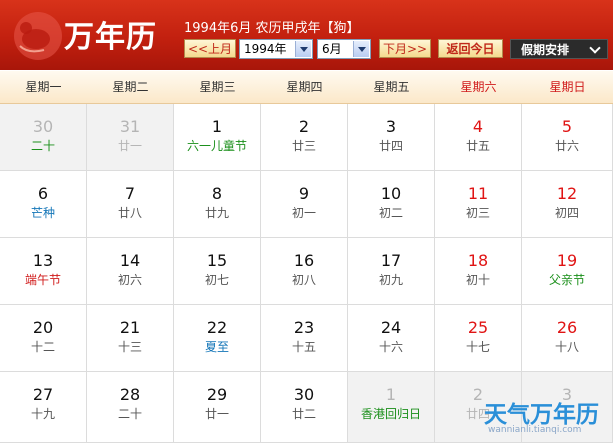  I want to click on day-number: 7, so click(130, 193).